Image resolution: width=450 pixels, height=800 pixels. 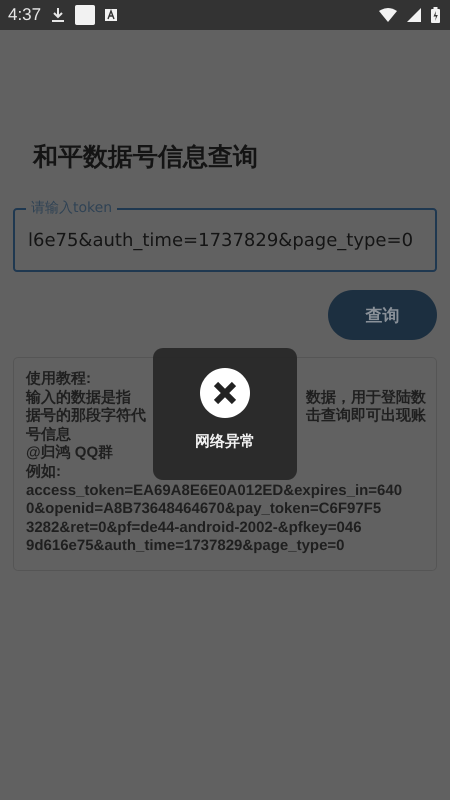 What do you see at coordinates (226, 240) in the screenshot?
I see `token-input: l6e75&auth_time=1737829&page_type=0` at bounding box center [226, 240].